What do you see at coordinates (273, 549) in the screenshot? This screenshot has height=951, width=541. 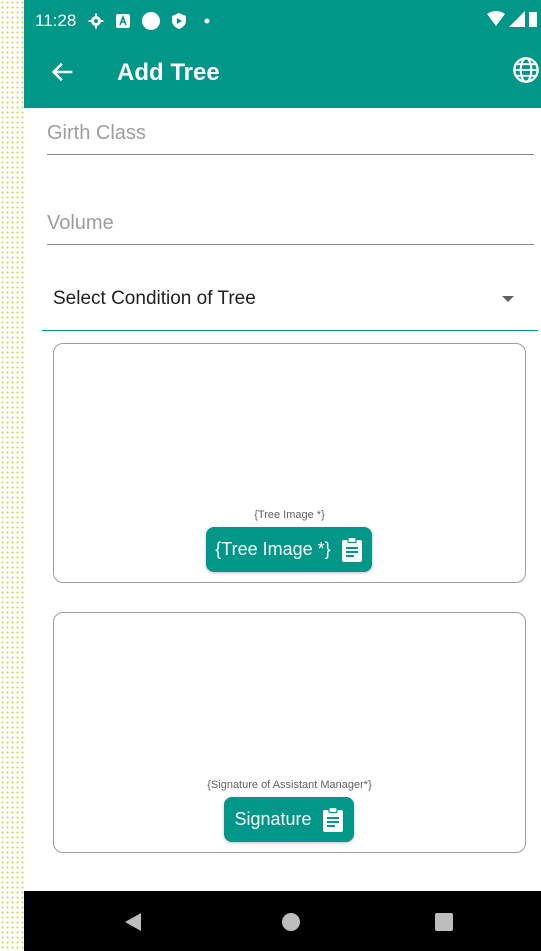 I see `tree-image-button-label: {Tree Image *}` at bounding box center [273, 549].